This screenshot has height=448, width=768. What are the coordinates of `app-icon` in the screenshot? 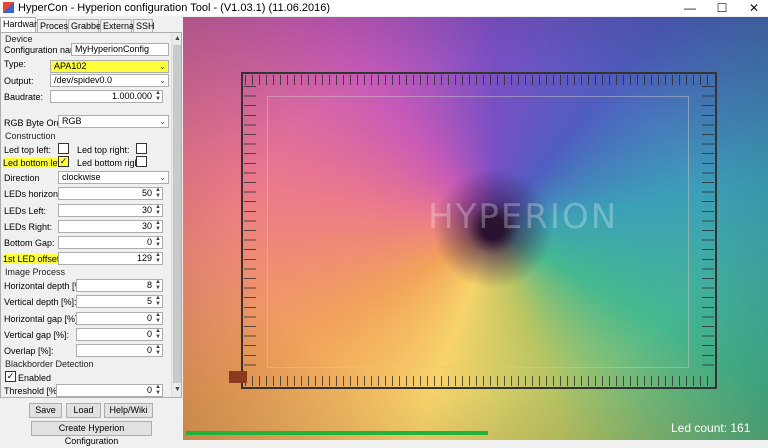 It's located at (8, 7).